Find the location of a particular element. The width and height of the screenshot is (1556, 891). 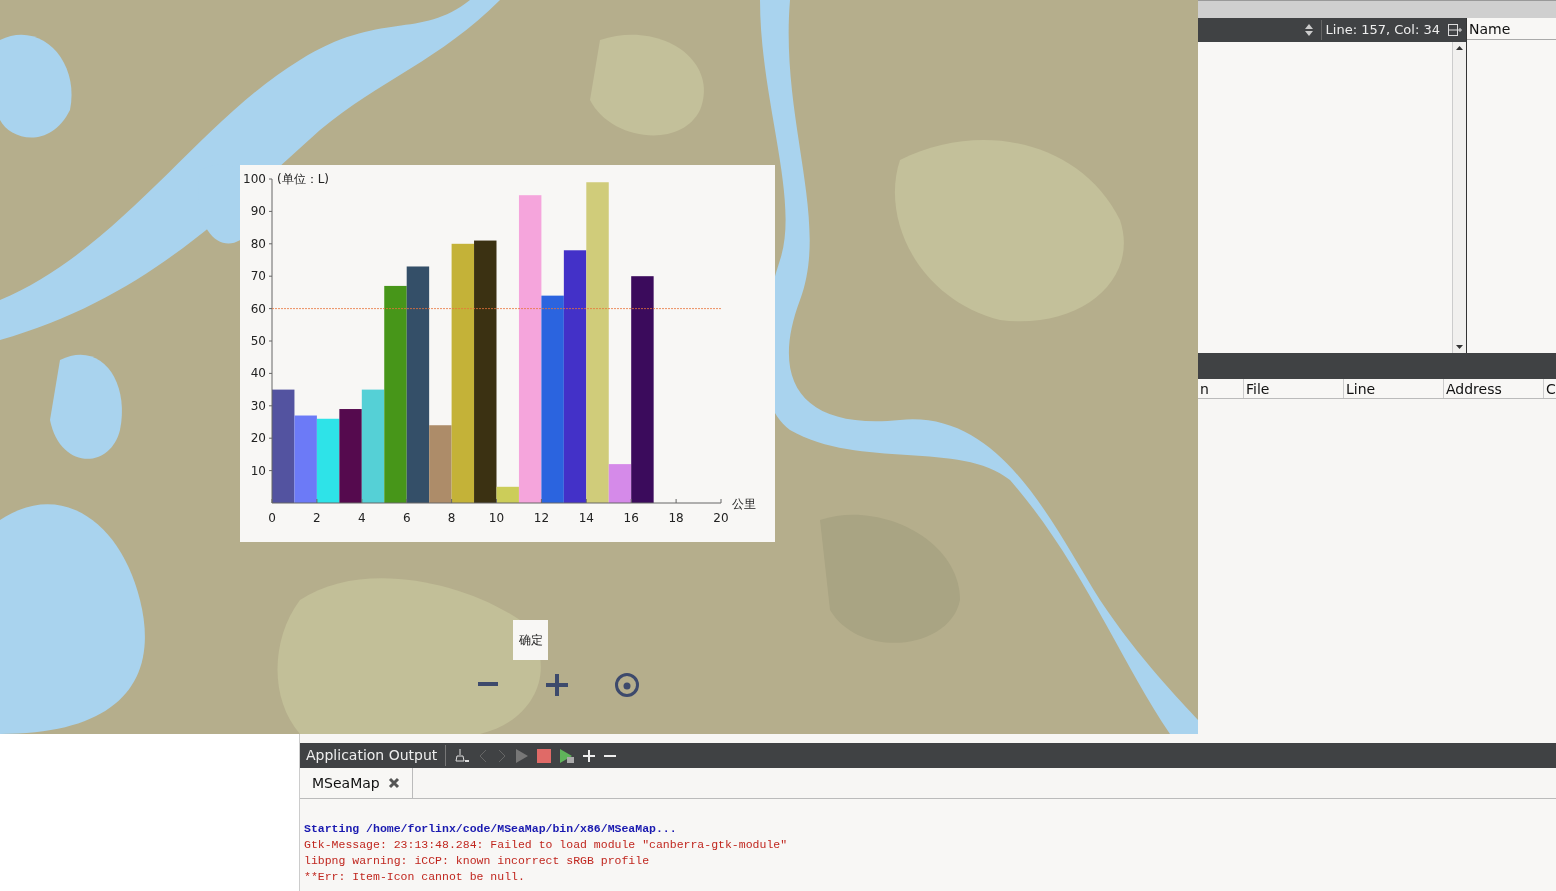

tick-label: 90 is located at coordinates (258, 211).